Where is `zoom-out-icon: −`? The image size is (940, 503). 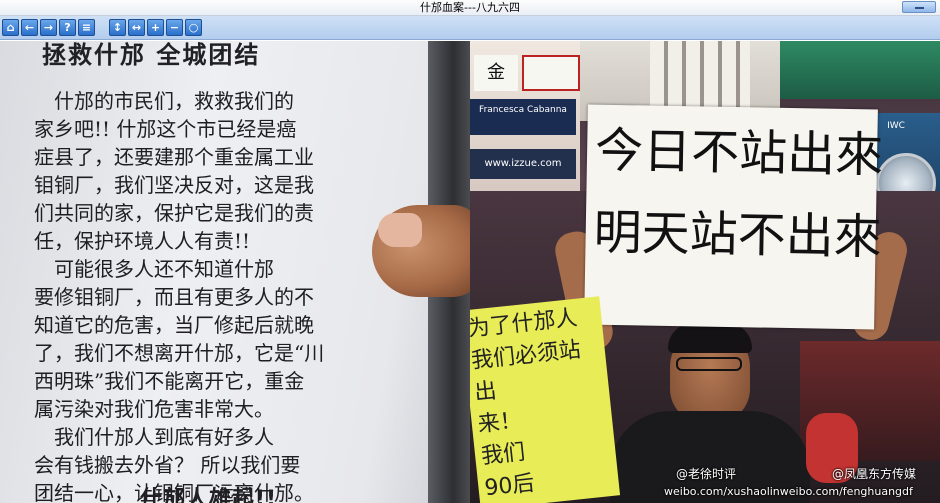
zoom-out-icon: − is located at coordinates (174, 27).